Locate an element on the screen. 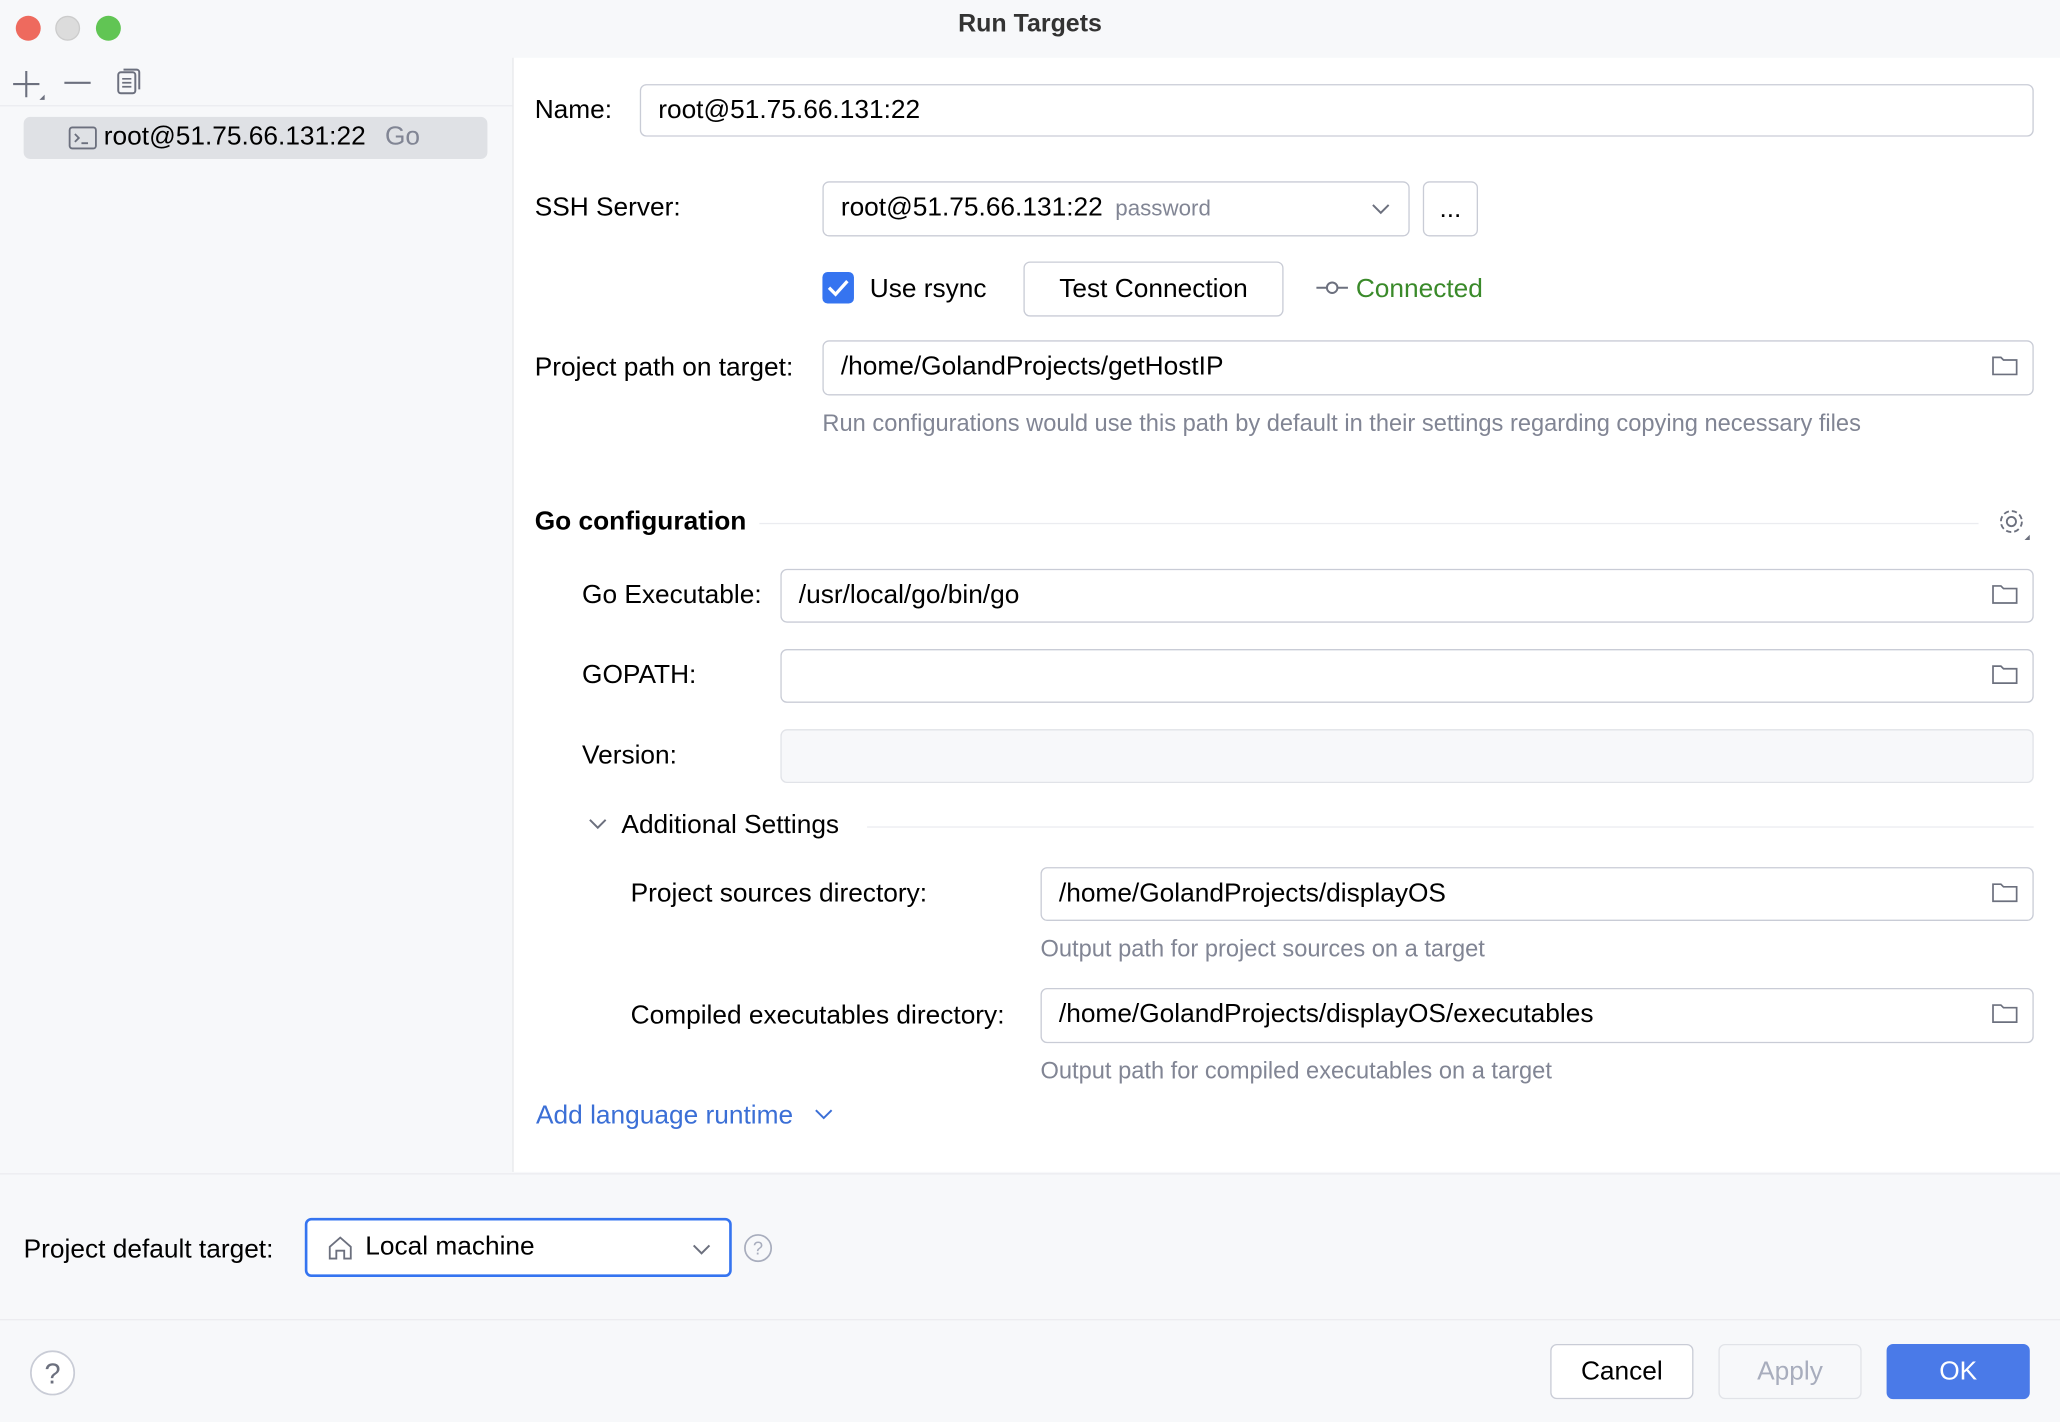 The width and height of the screenshot is (2060, 1422). home-icon is located at coordinates (340, 1248).